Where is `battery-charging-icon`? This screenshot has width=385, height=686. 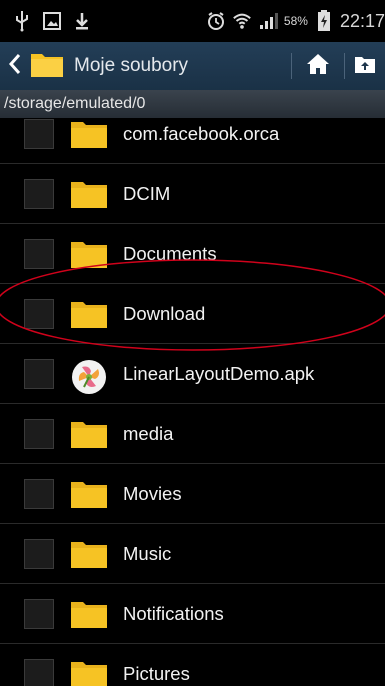
battery-charging-icon is located at coordinates (324, 21).